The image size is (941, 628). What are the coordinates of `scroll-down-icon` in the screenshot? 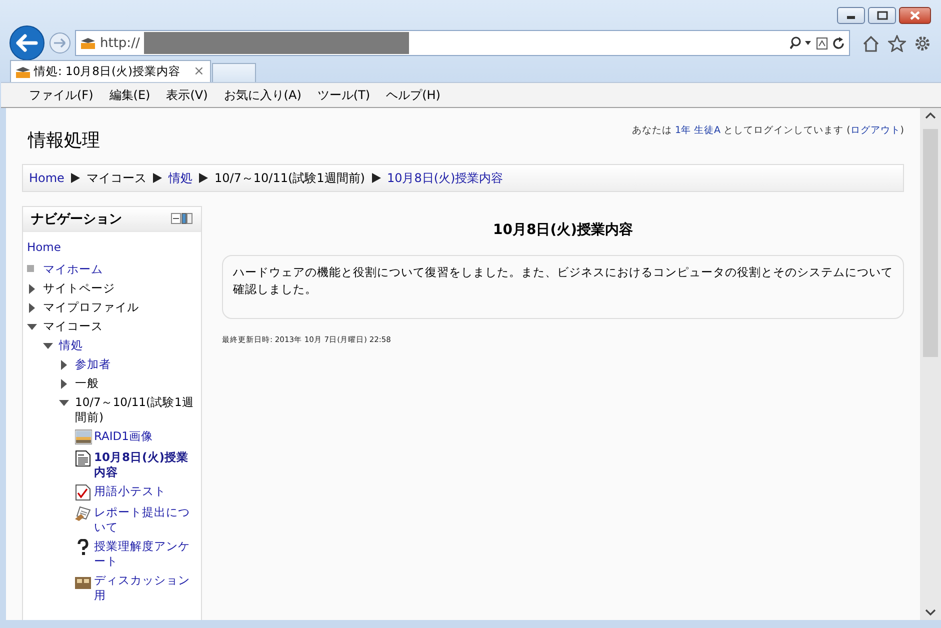 It's located at (930, 612).